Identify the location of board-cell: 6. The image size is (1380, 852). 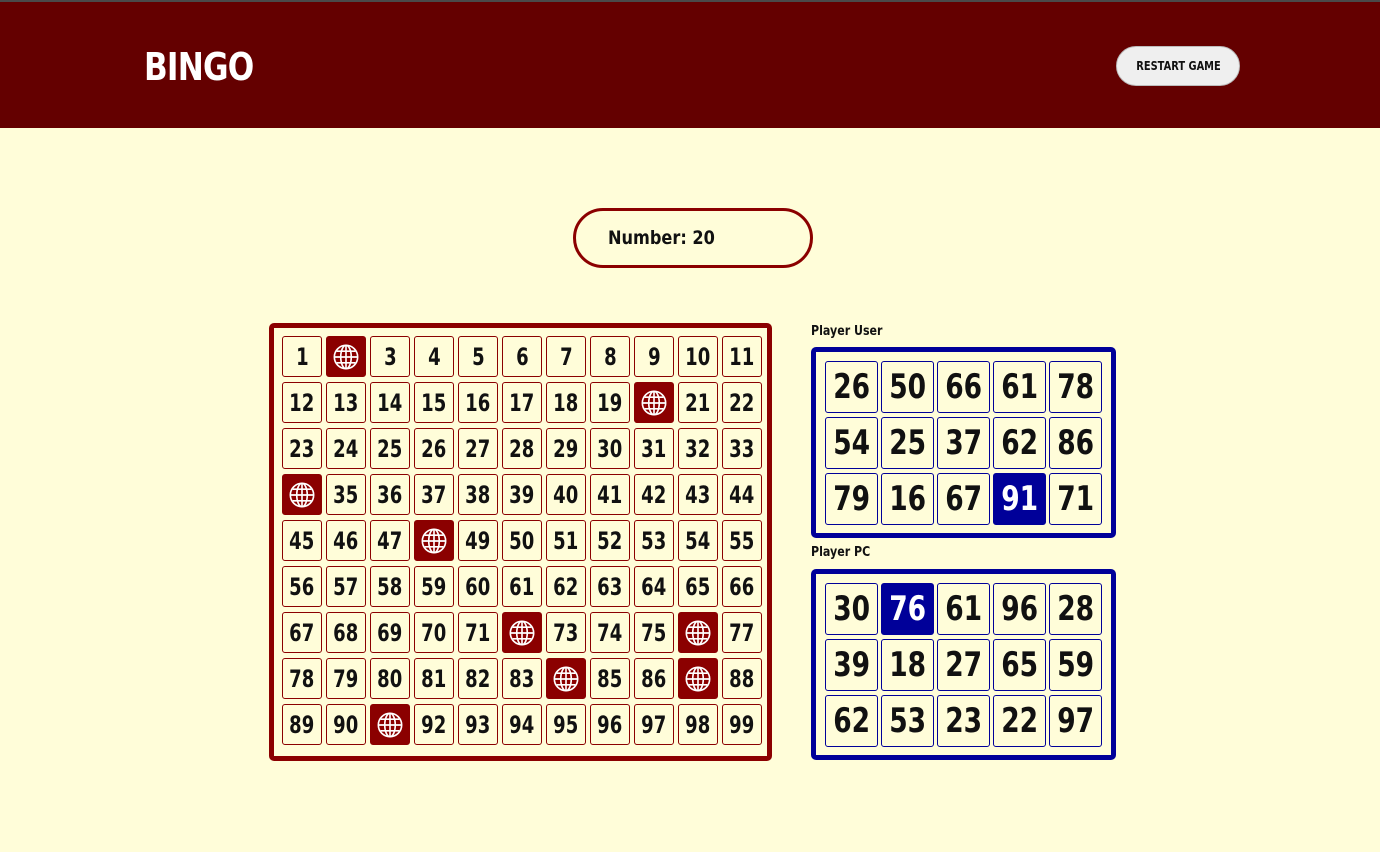
(522, 356).